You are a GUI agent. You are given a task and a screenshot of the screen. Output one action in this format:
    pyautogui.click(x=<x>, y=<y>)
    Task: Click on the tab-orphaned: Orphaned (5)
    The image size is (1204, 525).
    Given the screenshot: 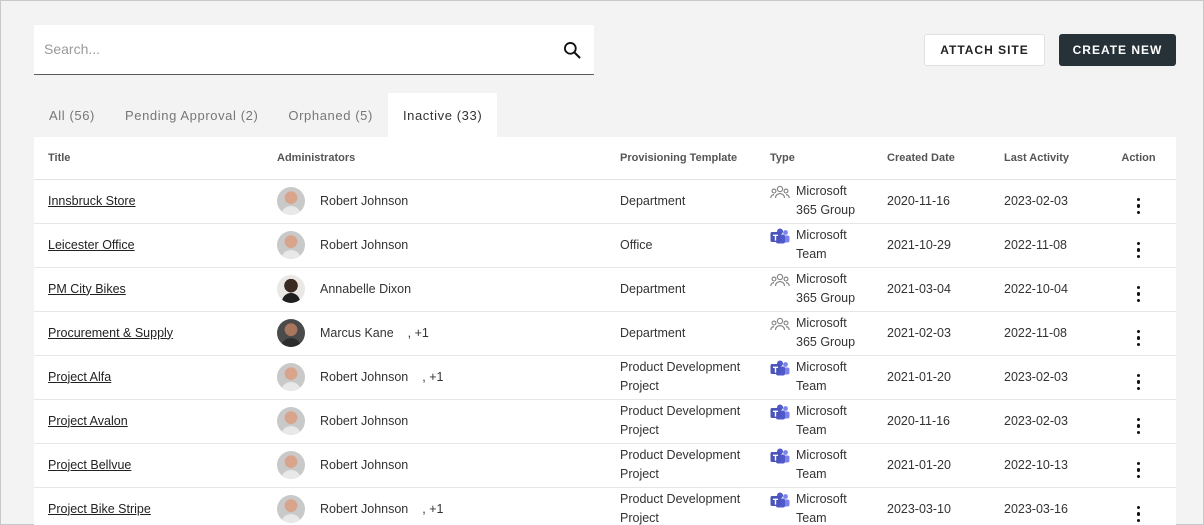 What is the action you would take?
    pyautogui.click(x=330, y=115)
    